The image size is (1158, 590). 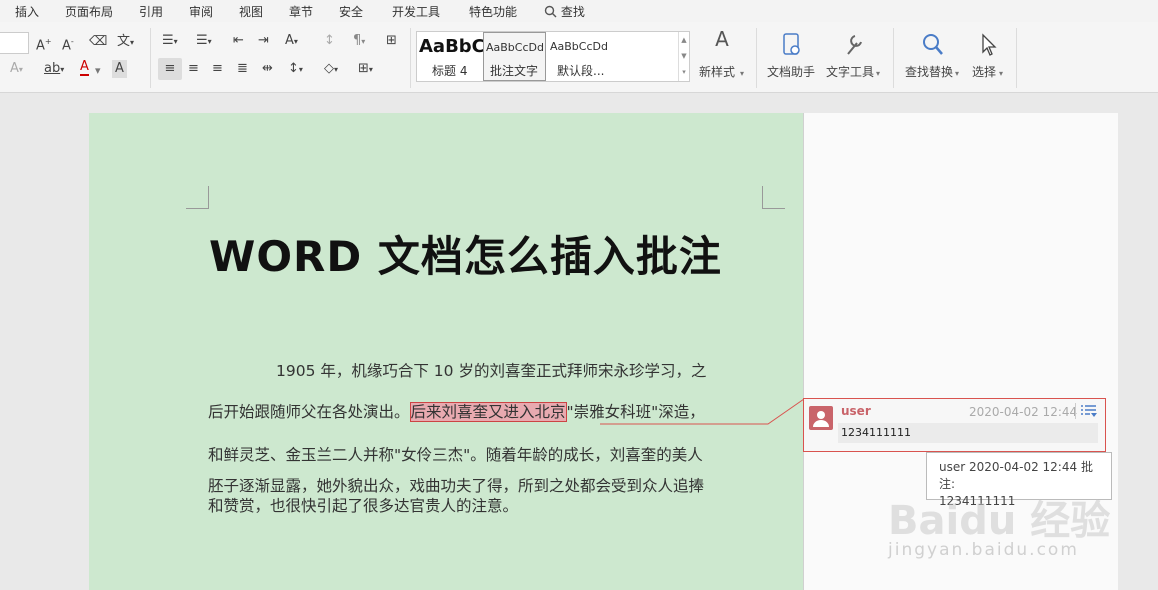 What do you see at coordinates (84, 68) in the screenshot?
I see `font-color-icon: A` at bounding box center [84, 68].